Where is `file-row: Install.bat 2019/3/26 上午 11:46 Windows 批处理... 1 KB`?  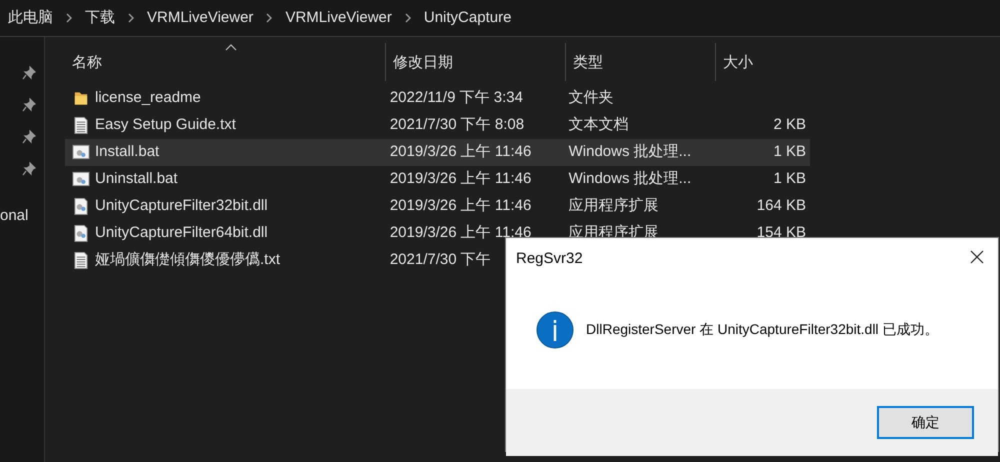 file-row: Install.bat 2019/3/26 上午 11:46 Windows 批处理... 1 KB is located at coordinates (437, 152).